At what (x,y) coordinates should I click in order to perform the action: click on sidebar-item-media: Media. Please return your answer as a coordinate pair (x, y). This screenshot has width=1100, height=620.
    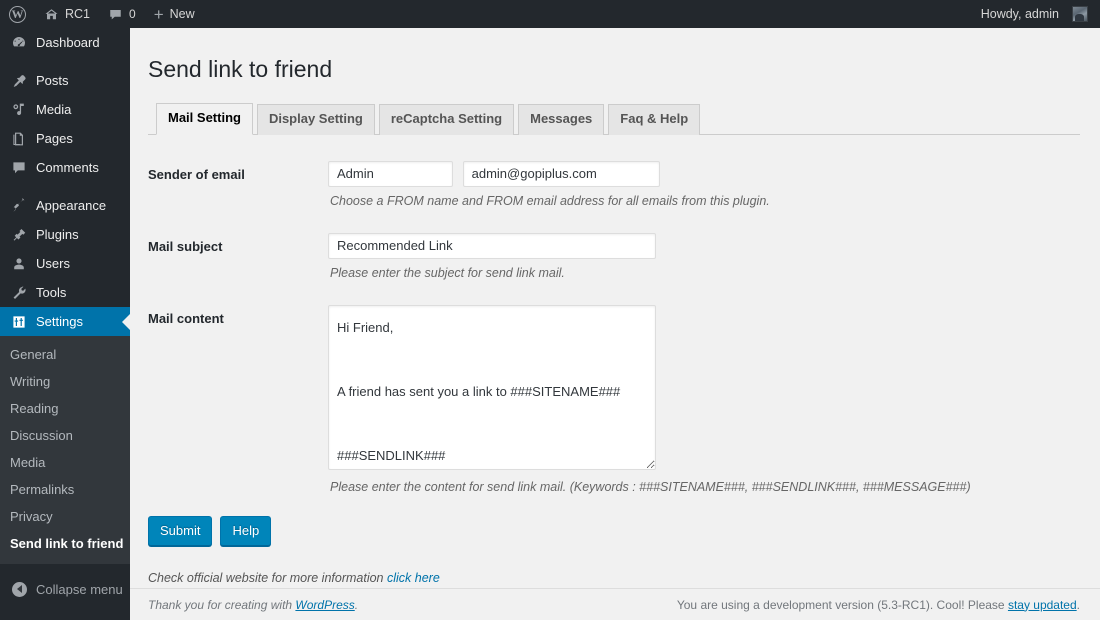
    Looking at the image, I should click on (65, 109).